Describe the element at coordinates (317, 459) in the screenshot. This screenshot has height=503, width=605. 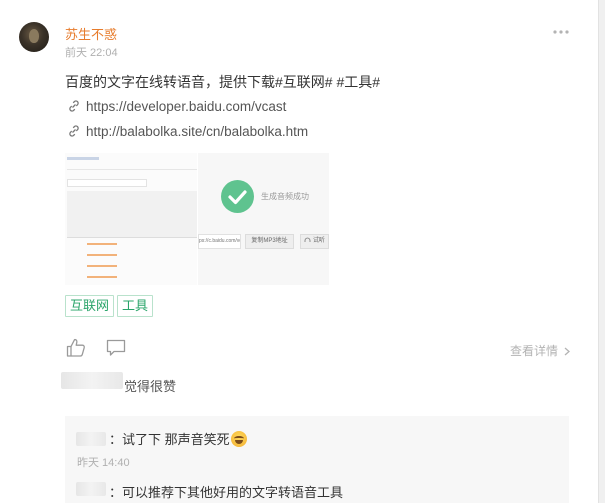
I see `comments-section: ：试了下 那声音笑死 昨天 14:40 ：可以推荐下其他好用的文字转语音工具` at that location.